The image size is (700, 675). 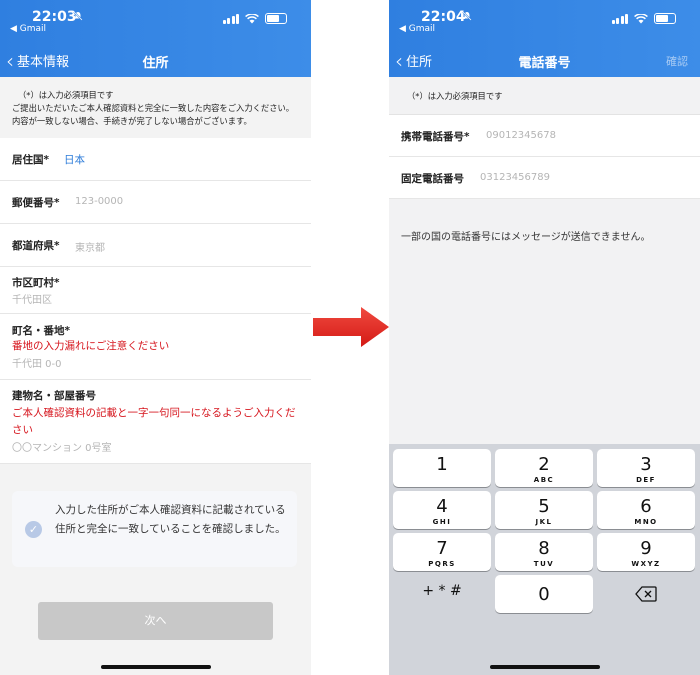 What do you see at coordinates (544, 468) in the screenshot?
I see `key-2: 2 ABC` at bounding box center [544, 468].